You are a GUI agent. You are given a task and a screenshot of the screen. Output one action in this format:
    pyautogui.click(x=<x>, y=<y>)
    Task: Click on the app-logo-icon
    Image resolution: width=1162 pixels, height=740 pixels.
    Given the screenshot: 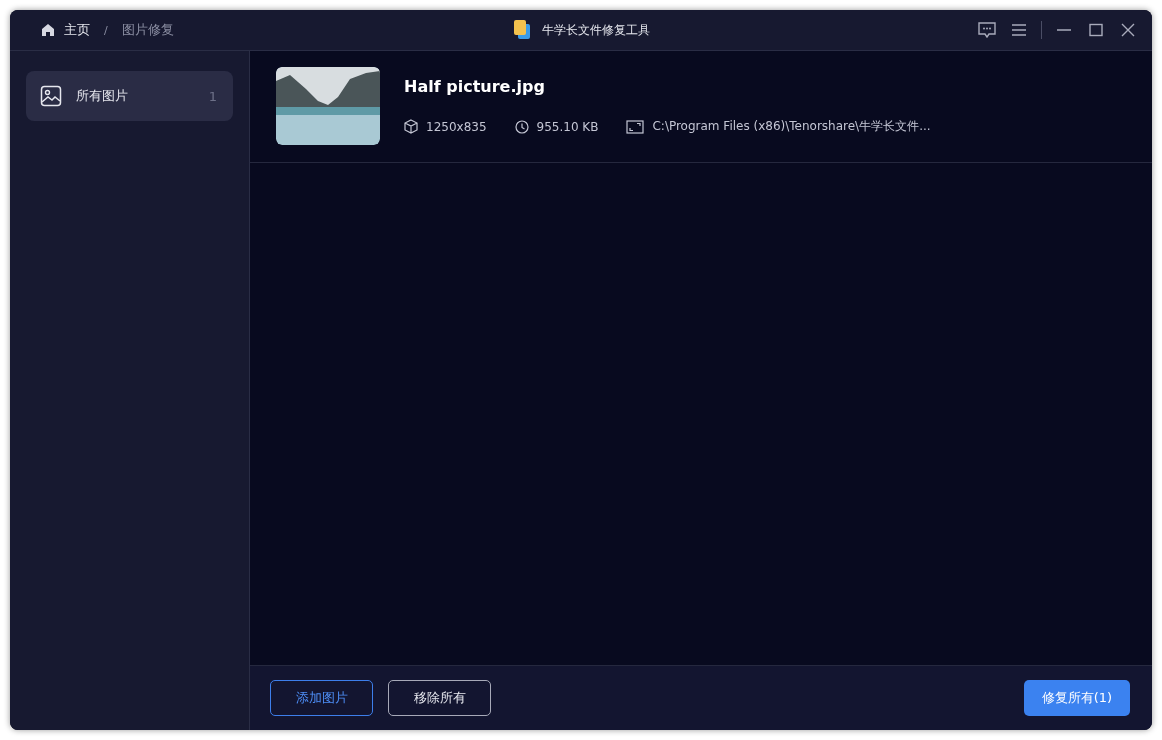 What is the action you would take?
    pyautogui.click(x=522, y=30)
    